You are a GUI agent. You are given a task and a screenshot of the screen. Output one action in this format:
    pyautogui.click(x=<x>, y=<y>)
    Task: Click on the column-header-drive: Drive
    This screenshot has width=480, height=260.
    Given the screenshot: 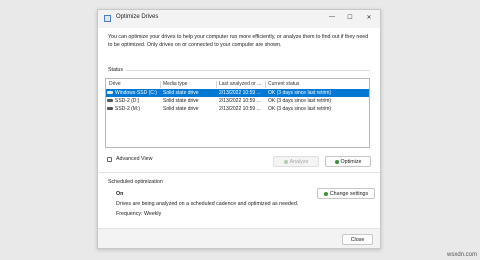 What is the action you would take?
    pyautogui.click(x=134, y=84)
    